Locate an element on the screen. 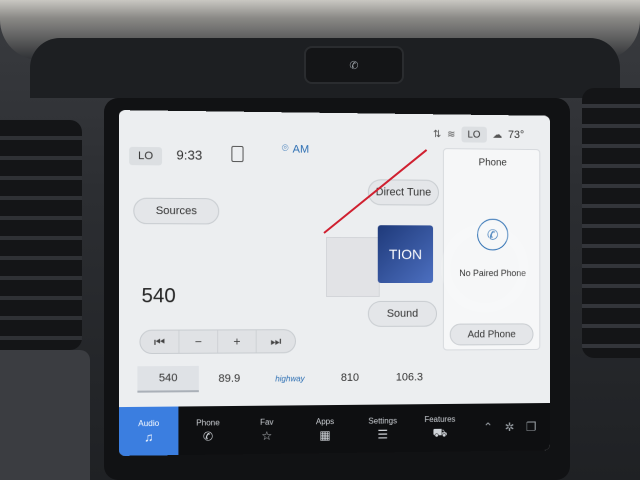 This screenshot has width=640, height=480. nav-settings: Settings ☰ is located at coordinates (382, 428).